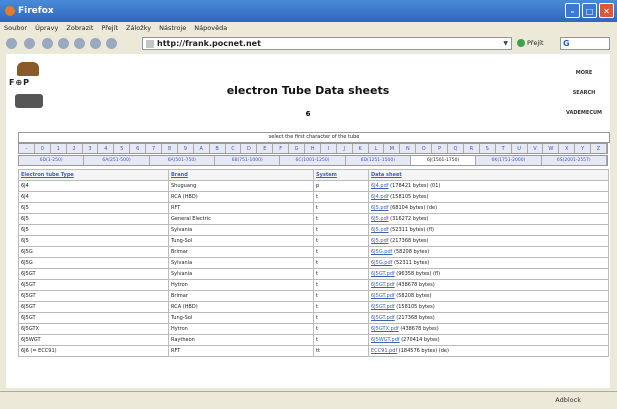 This screenshot has height=409, width=617. I want to click on char-link: A, so click(202, 148).